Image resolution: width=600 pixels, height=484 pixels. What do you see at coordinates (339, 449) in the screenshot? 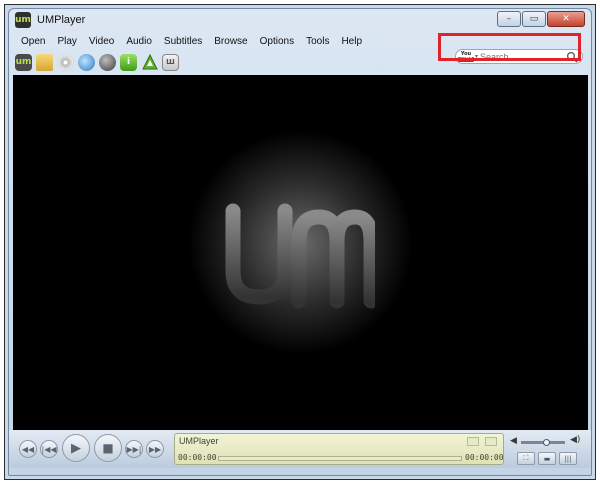
I see `status-display: UMPlayer 00:00:00 00:00:00` at bounding box center [339, 449].